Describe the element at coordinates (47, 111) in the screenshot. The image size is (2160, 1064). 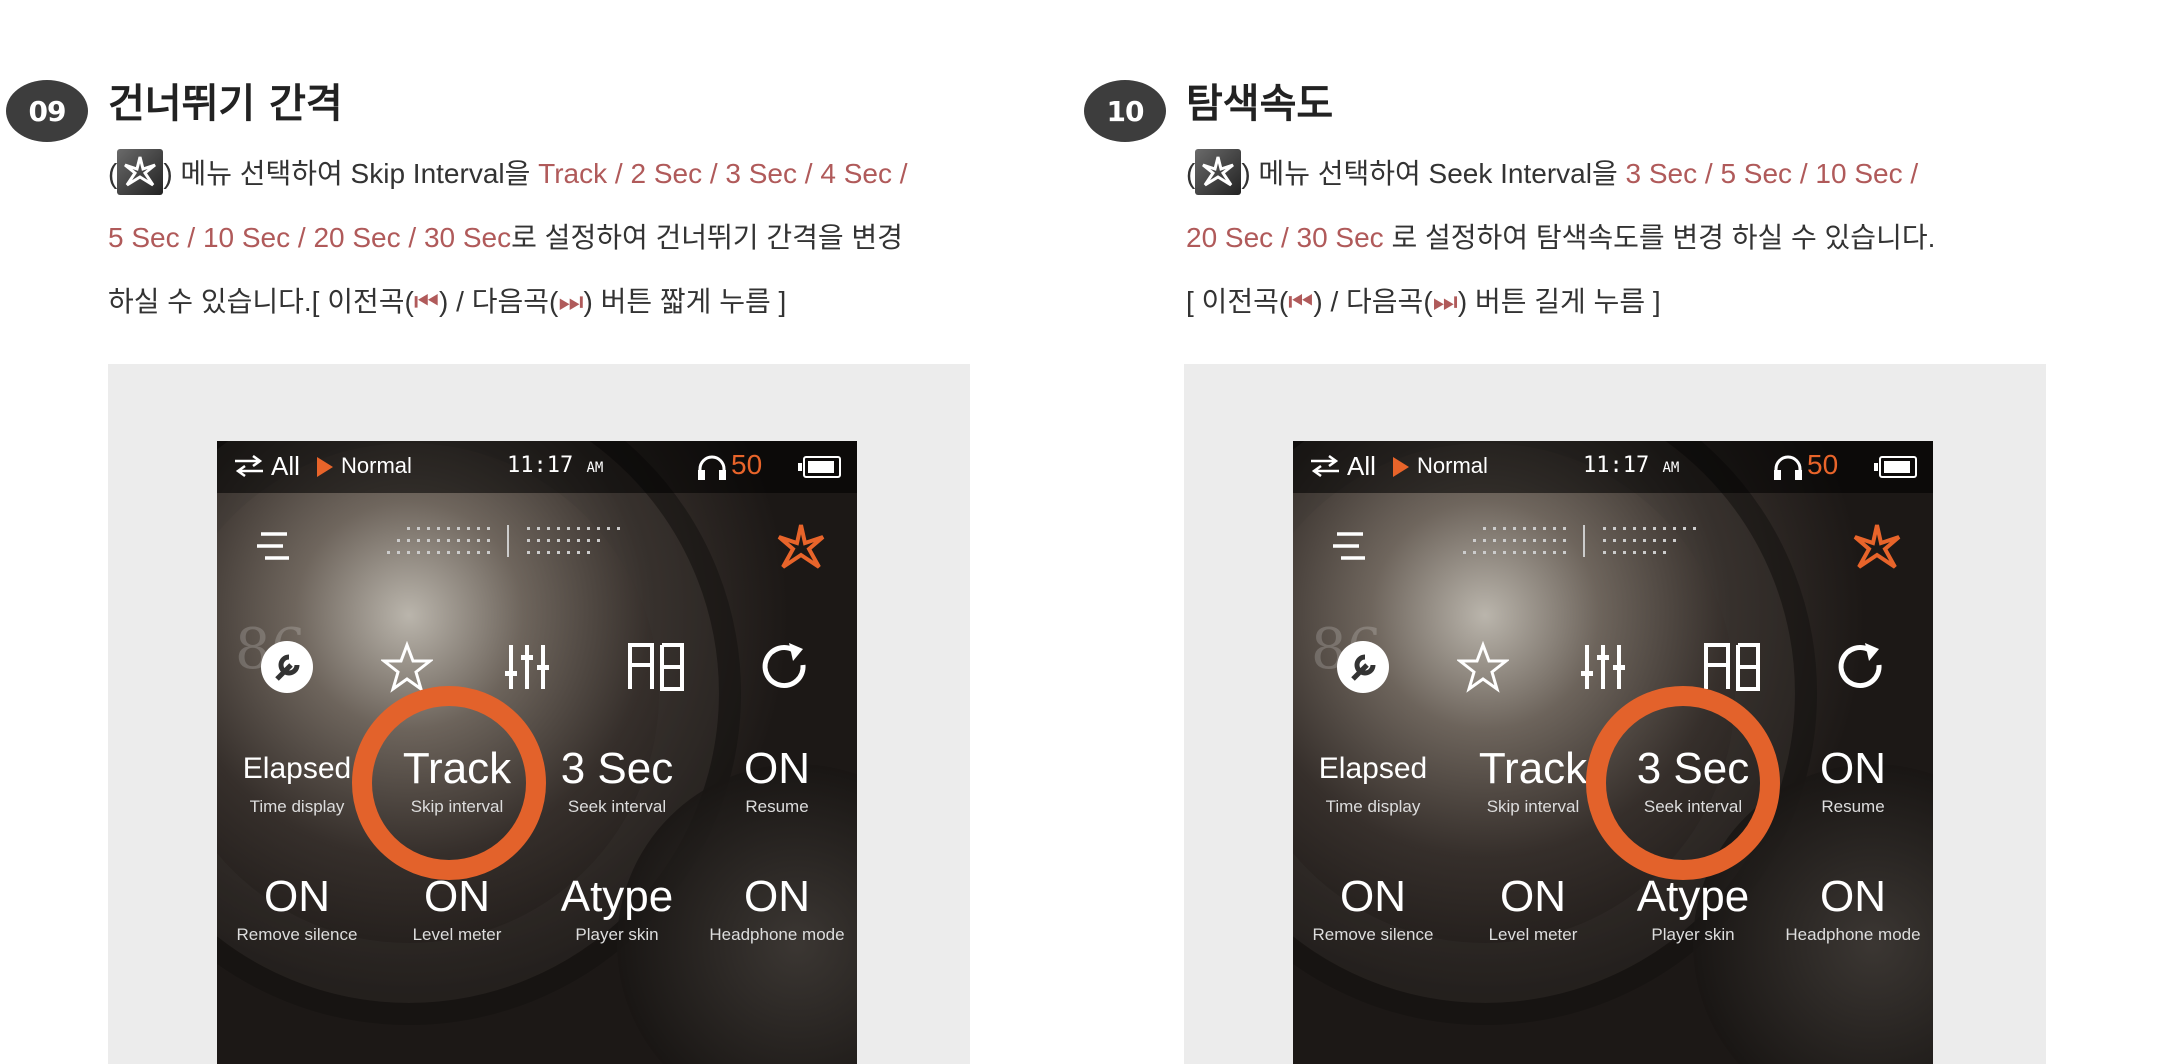
I see `section-number-badge: 09` at that location.